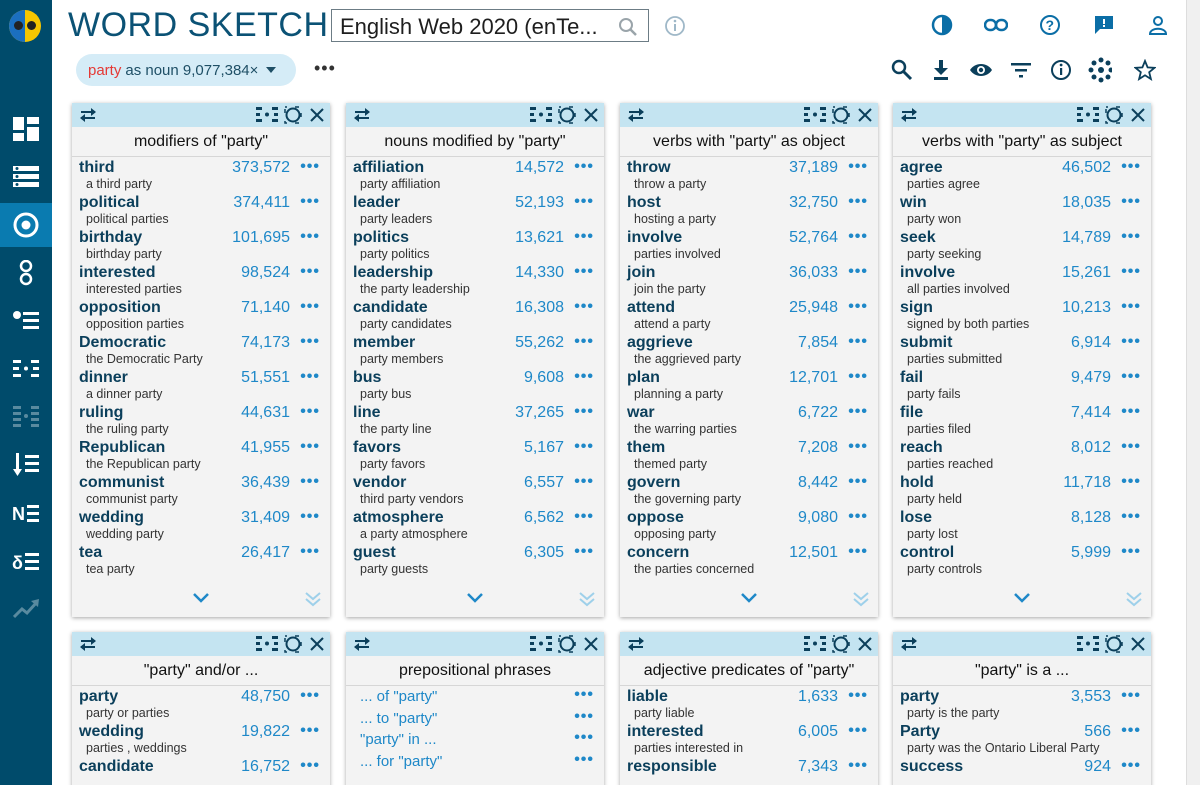  What do you see at coordinates (1097, 732) in the screenshot?
I see `collocate-frequency: 566` at bounding box center [1097, 732].